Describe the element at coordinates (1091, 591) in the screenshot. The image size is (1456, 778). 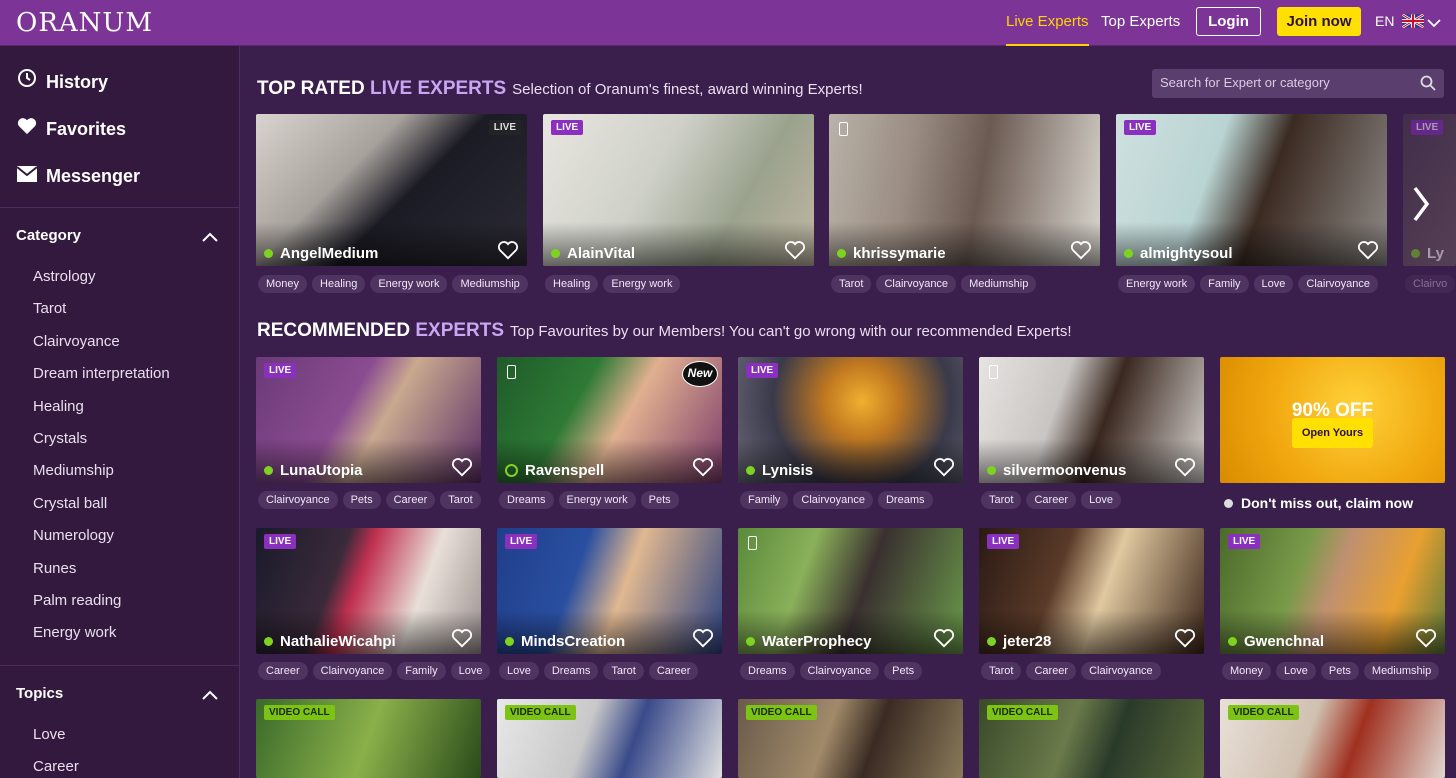
I see `expert-card-jeter28: LIVE jeter28` at that location.